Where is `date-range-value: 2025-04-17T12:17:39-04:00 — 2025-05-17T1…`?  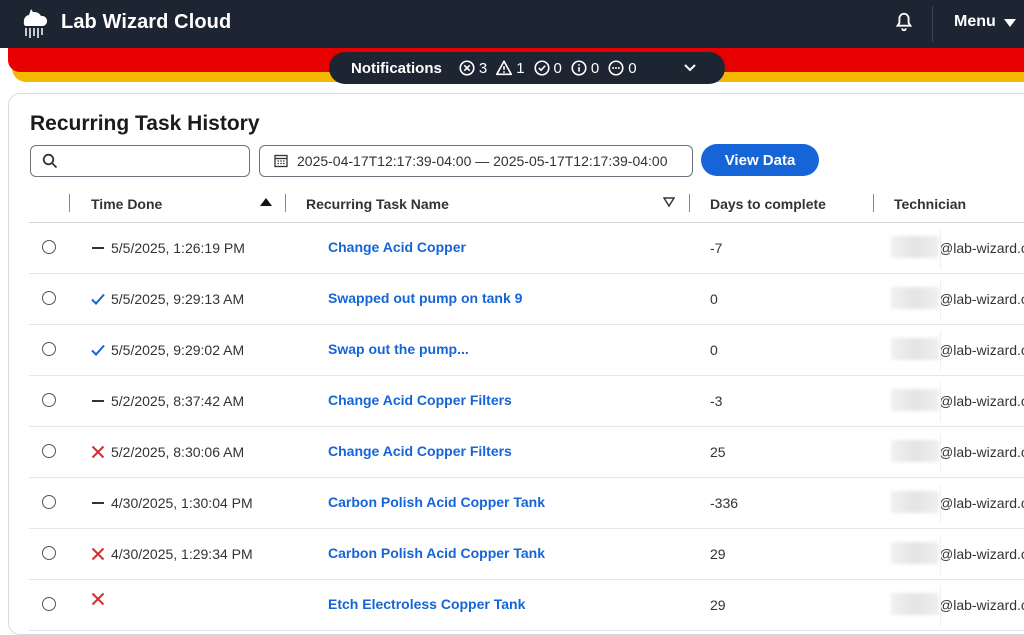 date-range-value: 2025-04-17T12:17:39-04:00 — 2025-05-17T1… is located at coordinates (482, 161).